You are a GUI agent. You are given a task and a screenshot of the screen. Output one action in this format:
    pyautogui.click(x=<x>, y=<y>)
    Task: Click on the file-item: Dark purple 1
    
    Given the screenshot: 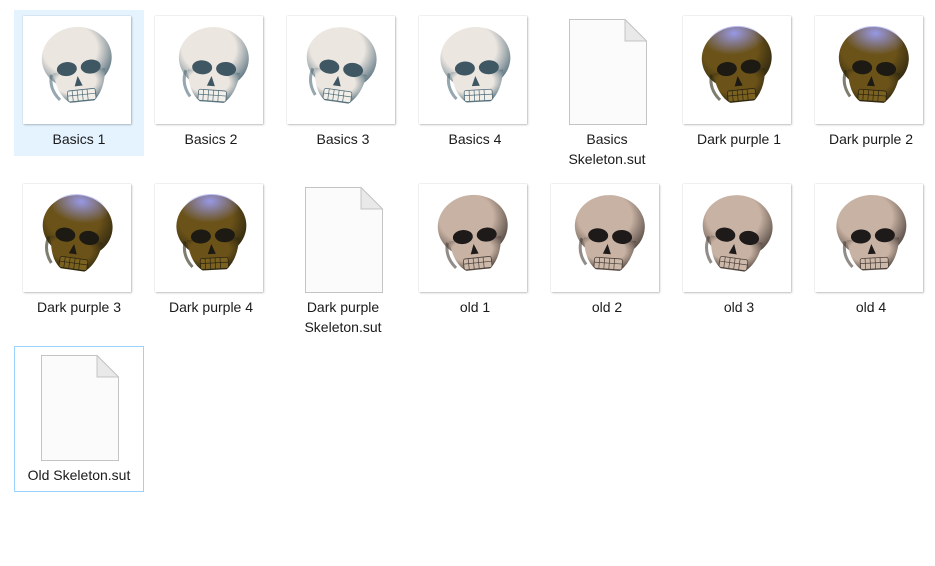 What is the action you would take?
    pyautogui.click(x=739, y=83)
    